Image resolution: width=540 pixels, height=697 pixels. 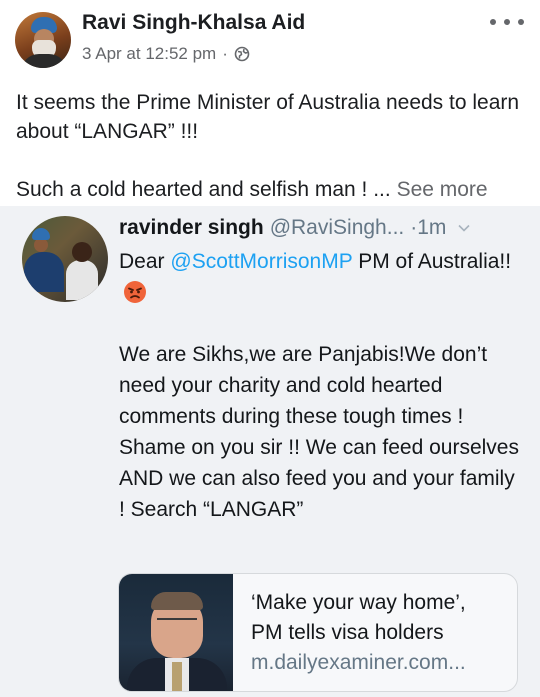 What do you see at coordinates (142, 261) in the screenshot?
I see `tweet-greeting-prefix: Dear` at bounding box center [142, 261].